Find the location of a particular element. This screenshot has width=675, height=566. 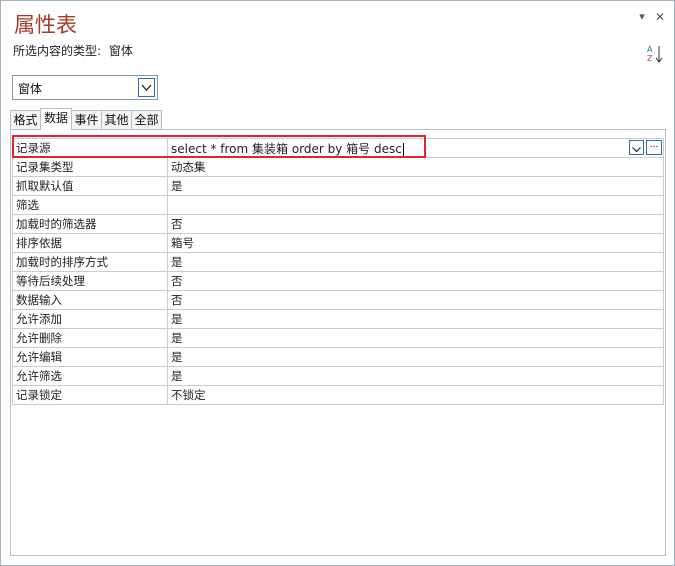

property-row: 记录源 select * from 集装箱 order by 箱号 desc is located at coordinates (338, 148).